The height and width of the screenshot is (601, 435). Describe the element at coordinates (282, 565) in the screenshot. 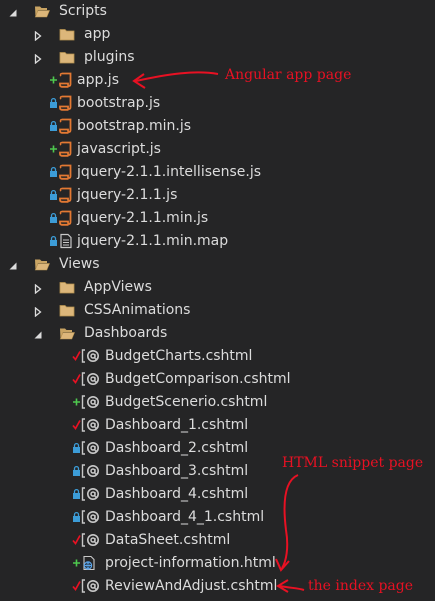

I see `arrow-head-project-information` at that location.